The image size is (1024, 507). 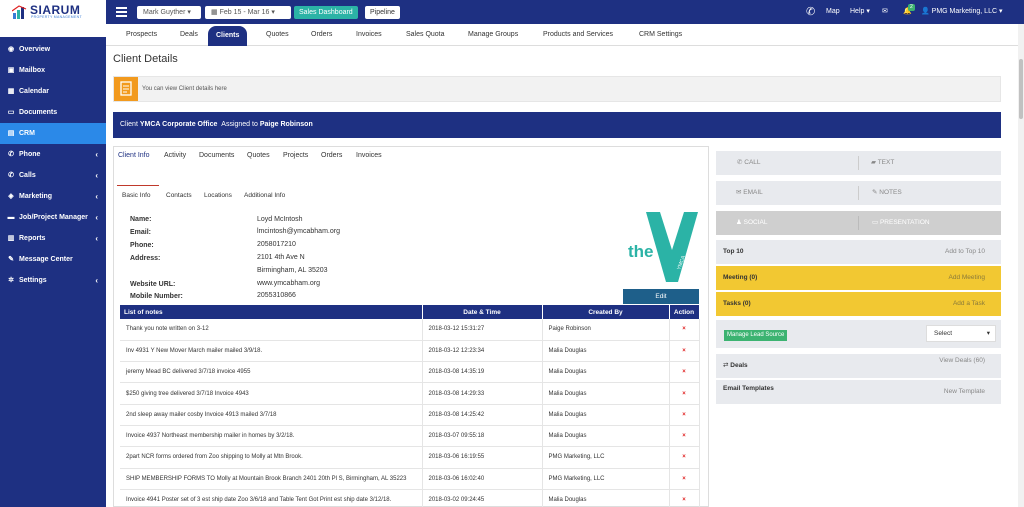 I want to click on social-button: ♟ SOCIAL, so click(x=751, y=223).